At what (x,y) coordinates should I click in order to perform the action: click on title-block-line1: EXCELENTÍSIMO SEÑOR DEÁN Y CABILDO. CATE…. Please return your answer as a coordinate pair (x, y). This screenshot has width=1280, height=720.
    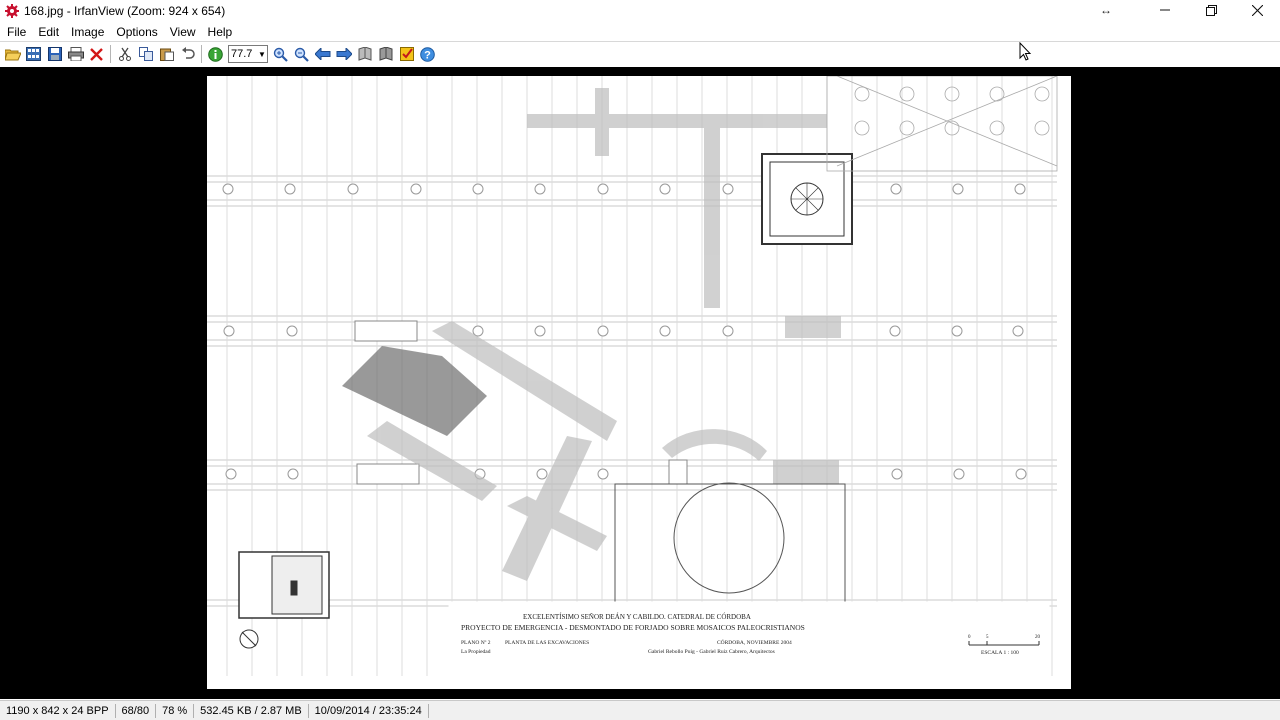
    Looking at the image, I should click on (637, 617).